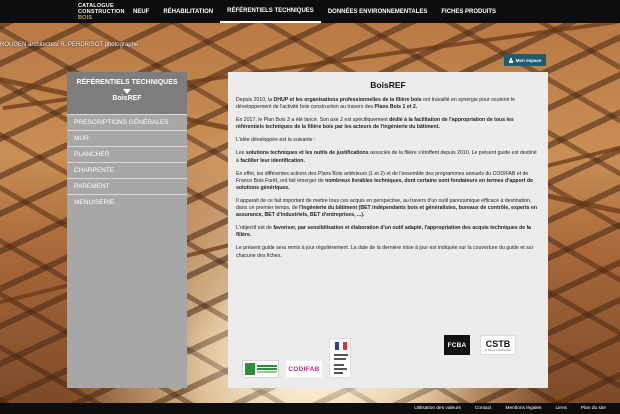 The width and height of the screenshot is (620, 414). Describe the element at coordinates (528, 60) in the screenshot. I see `mon-espace-label: Mon espace` at that location.